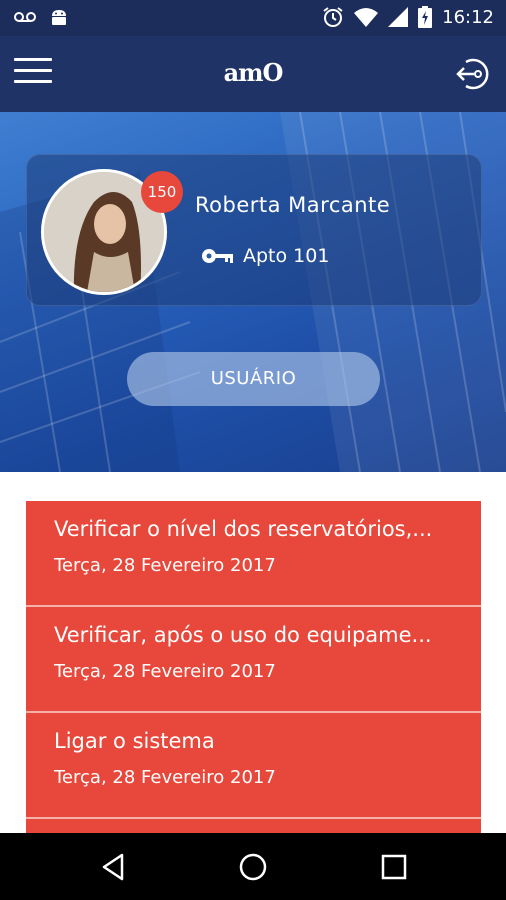 This screenshot has height=900, width=506. I want to click on system-nav-bar, so click(253, 866).